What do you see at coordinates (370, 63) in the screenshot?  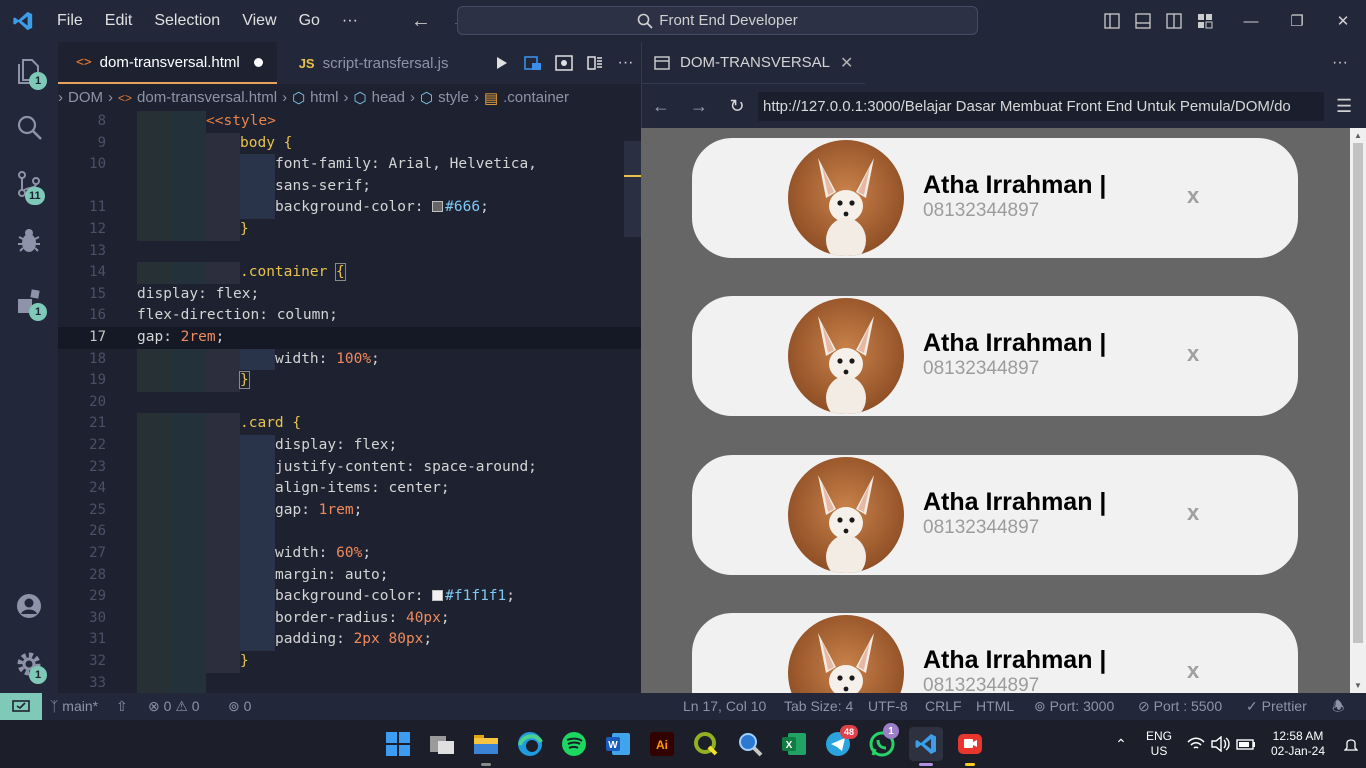 I see `tab-script-transfersal-js: JS script-transfersal.js` at bounding box center [370, 63].